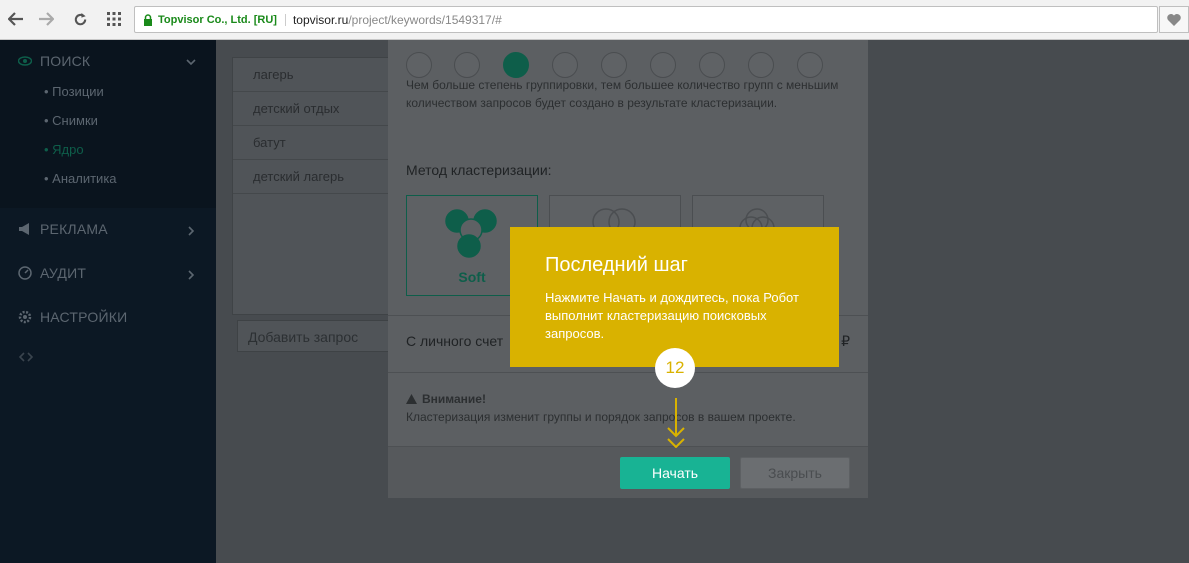  Describe the element at coordinates (84, 178) in the screenshot. I see `subitem-label: Аналитика` at that location.